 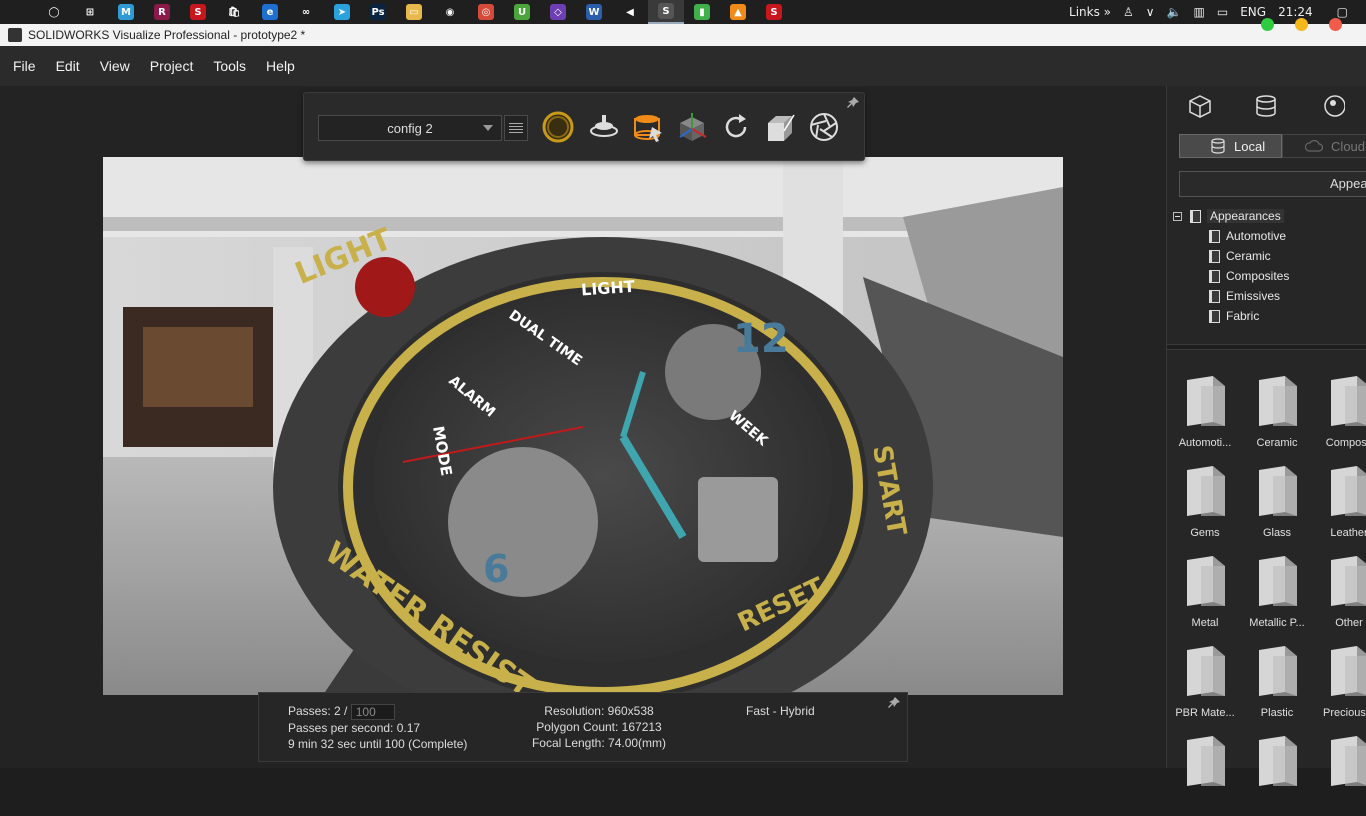 I want to click on appearance-folder-item: Glass, so click(x=1277, y=501).